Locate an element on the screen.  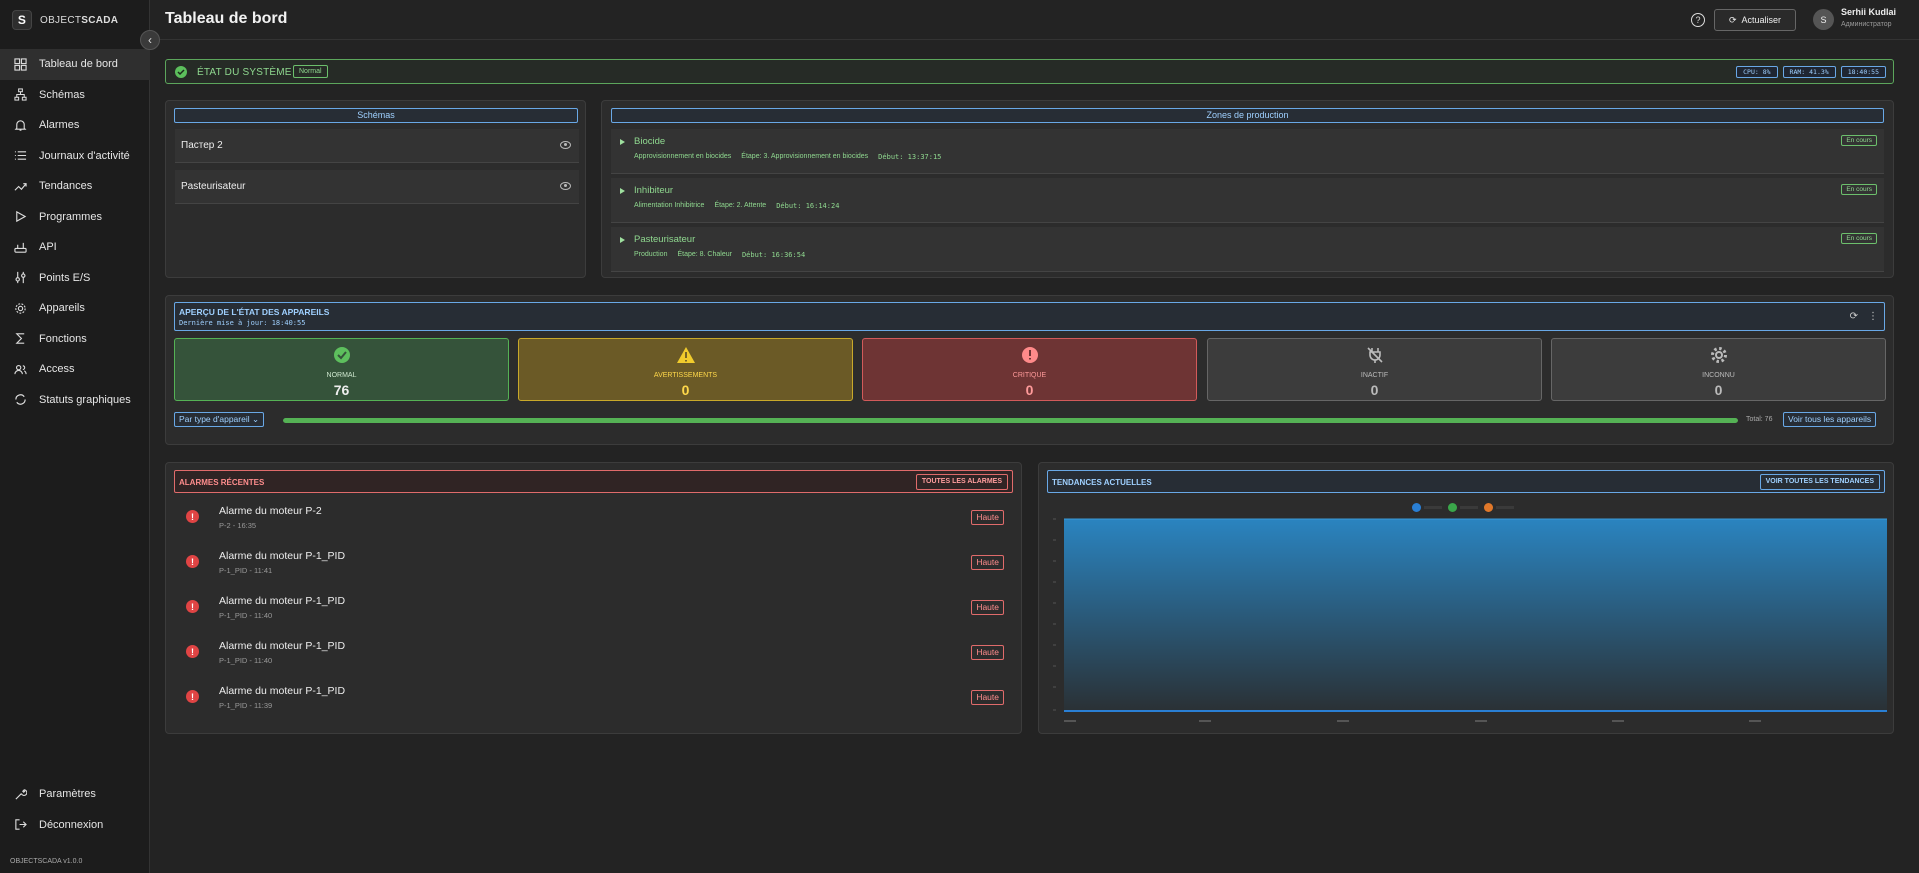
sidebar-item-devices: Appareils is located at coordinates (75, 308).